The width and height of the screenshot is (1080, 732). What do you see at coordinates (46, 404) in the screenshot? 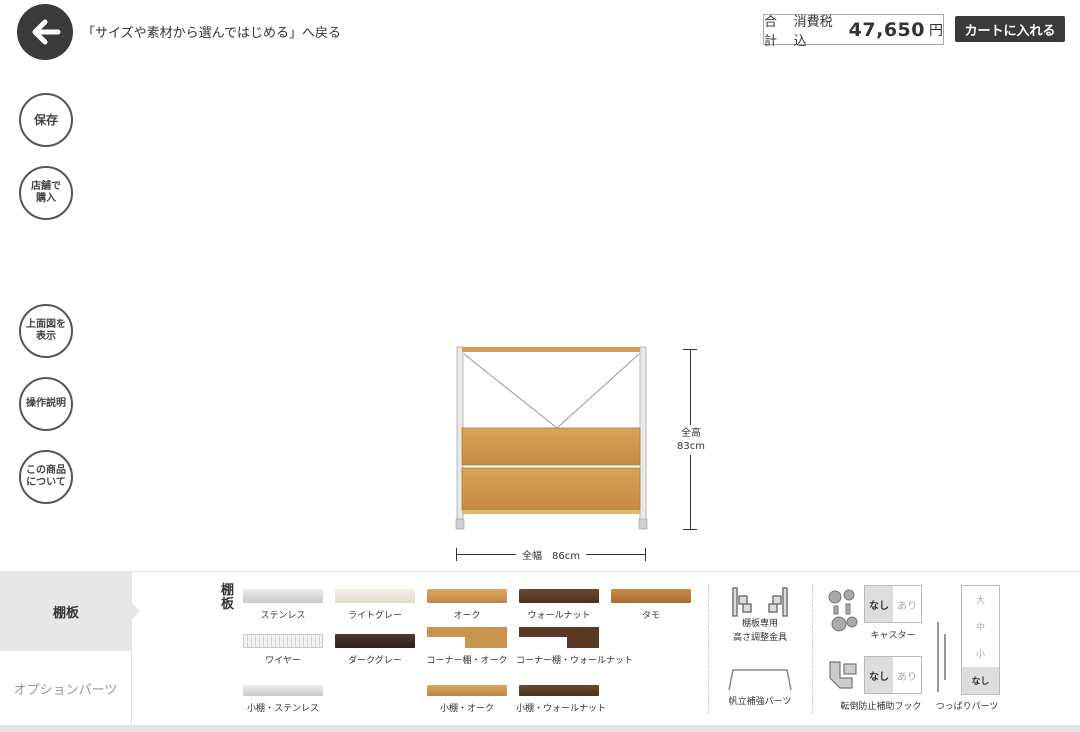
I see `instructions-button: 操作説明` at bounding box center [46, 404].